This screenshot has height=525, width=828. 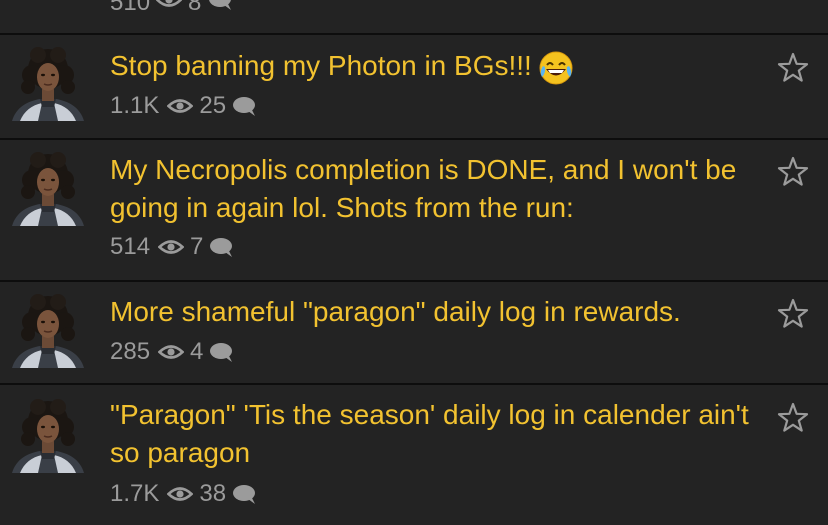 What do you see at coordinates (135, 105) in the screenshot?
I see `views-count: 1.1K` at bounding box center [135, 105].